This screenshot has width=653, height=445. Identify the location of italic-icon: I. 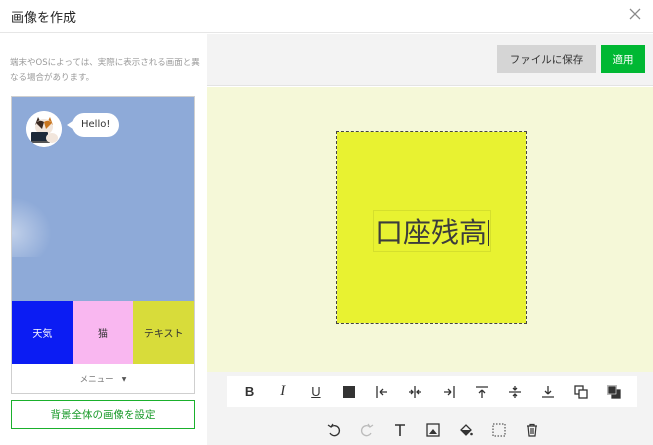
(283, 392).